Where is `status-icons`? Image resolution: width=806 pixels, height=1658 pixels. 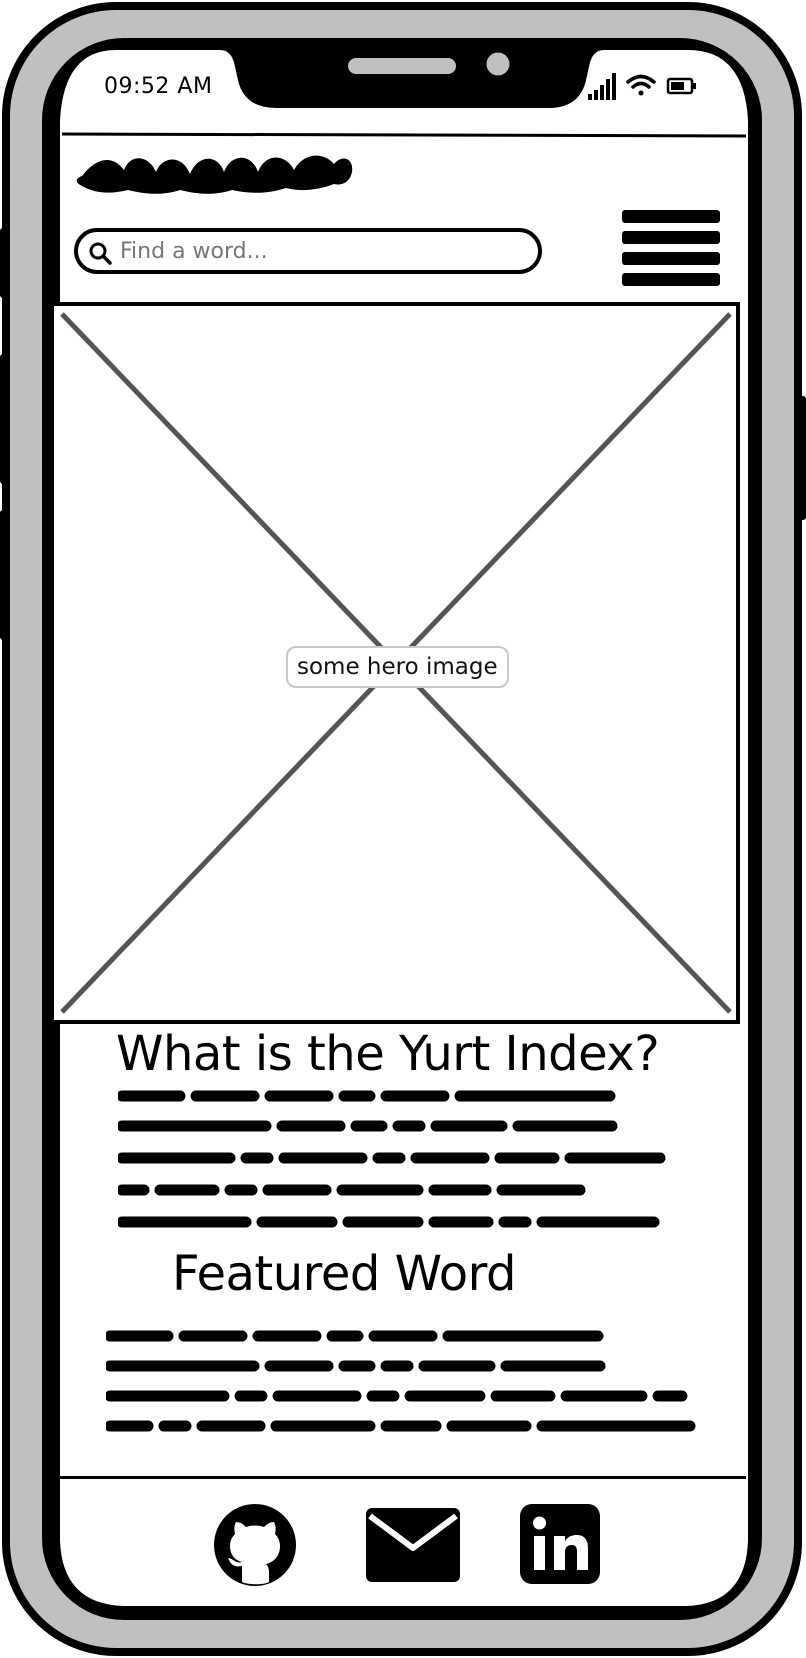
status-icons is located at coordinates (642, 86).